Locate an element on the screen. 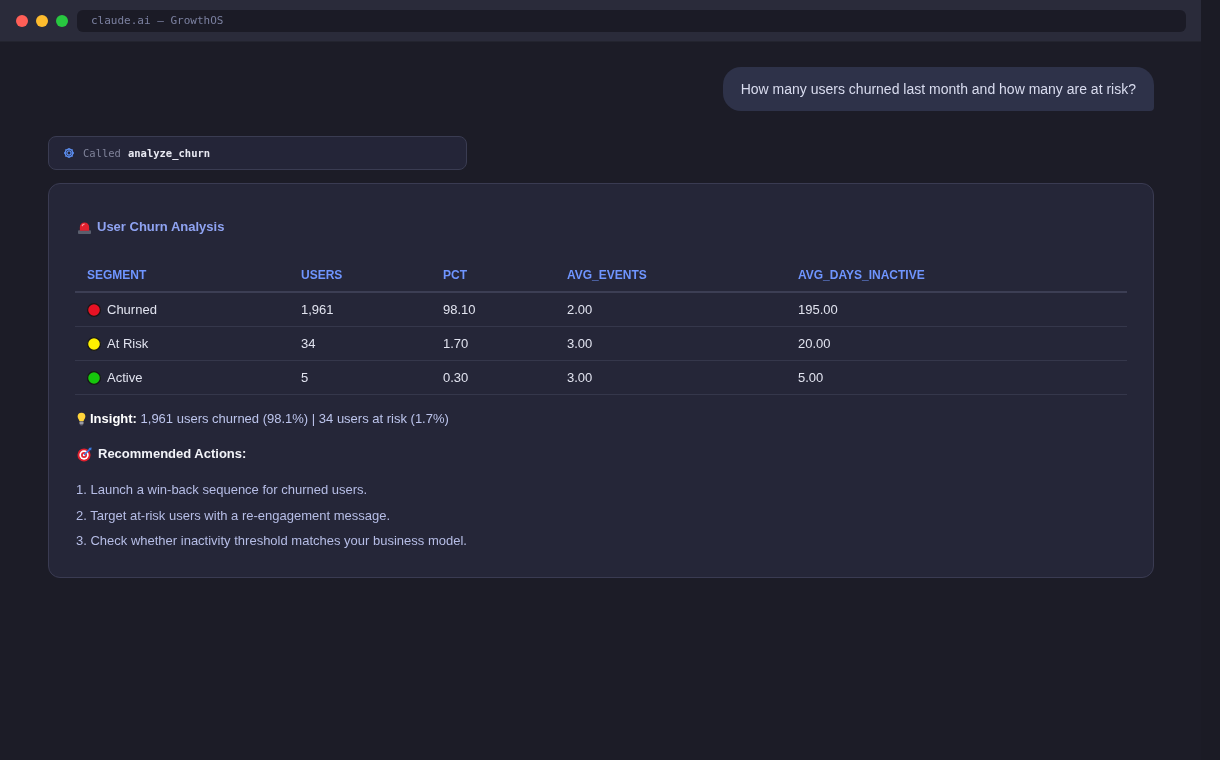 The width and height of the screenshot is (1220, 760). gear-icon is located at coordinates (69, 153).